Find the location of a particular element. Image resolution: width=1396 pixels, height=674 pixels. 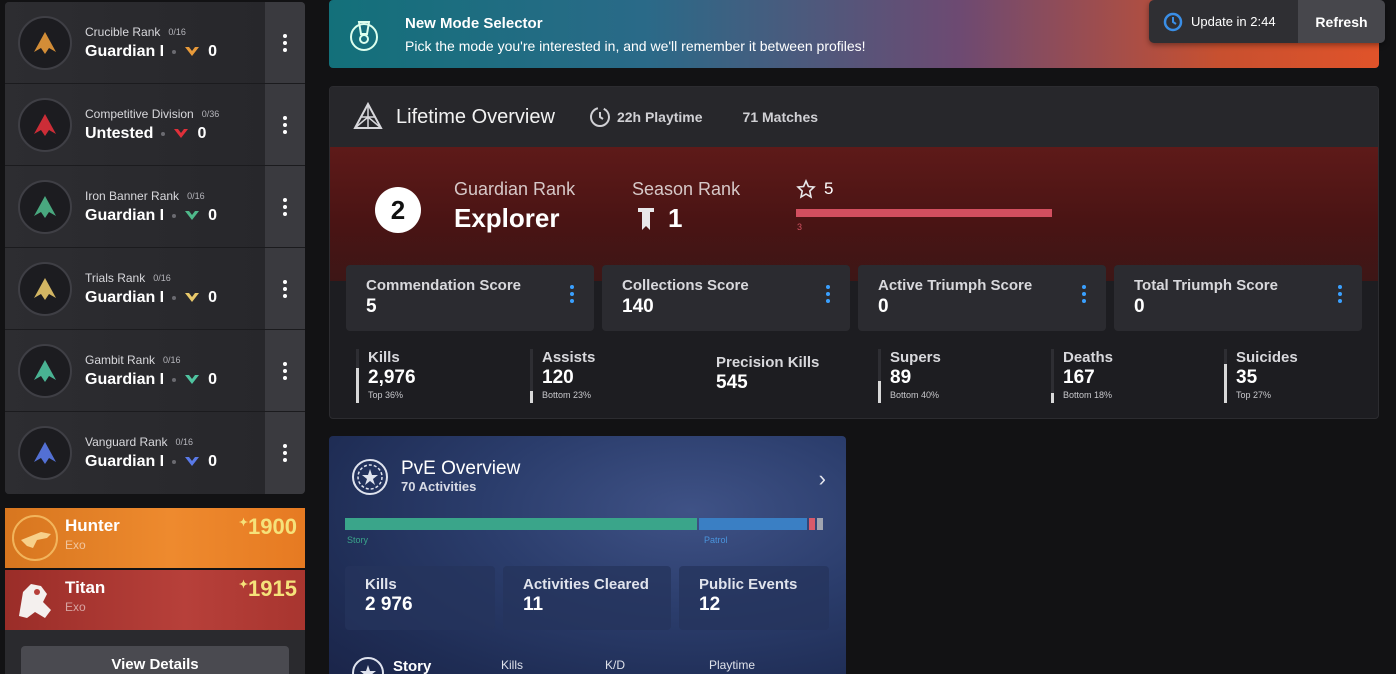

rank-row: Competitive Division 0/36 Untested 0 is located at coordinates (155, 125).